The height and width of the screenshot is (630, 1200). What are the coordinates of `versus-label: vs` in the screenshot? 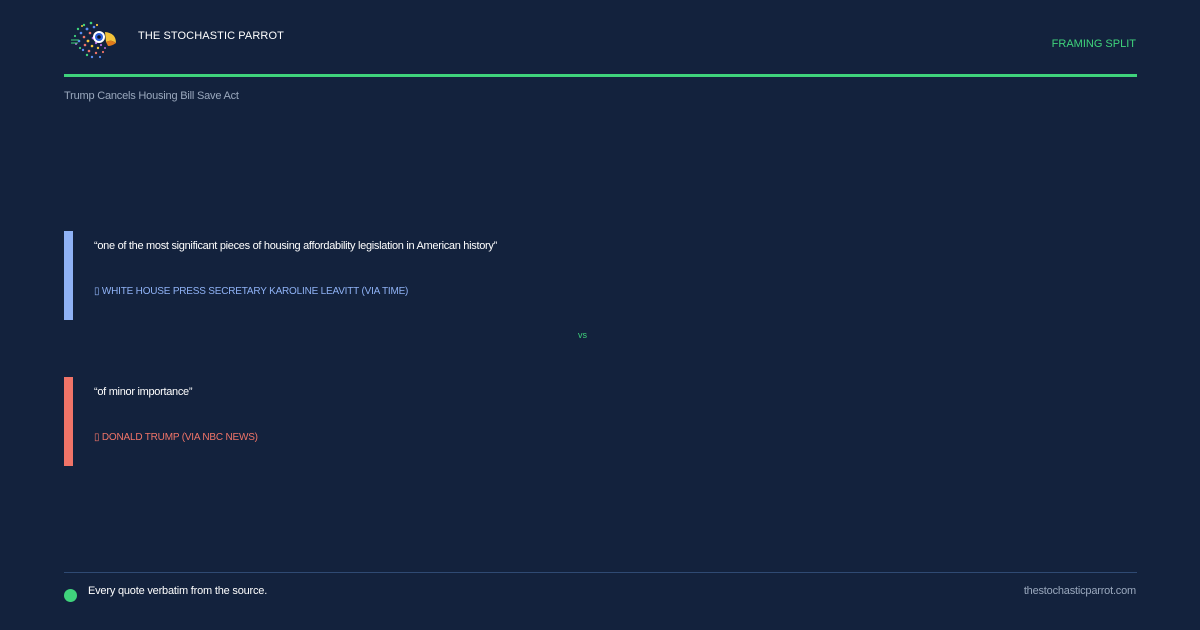 It's located at (582, 335).